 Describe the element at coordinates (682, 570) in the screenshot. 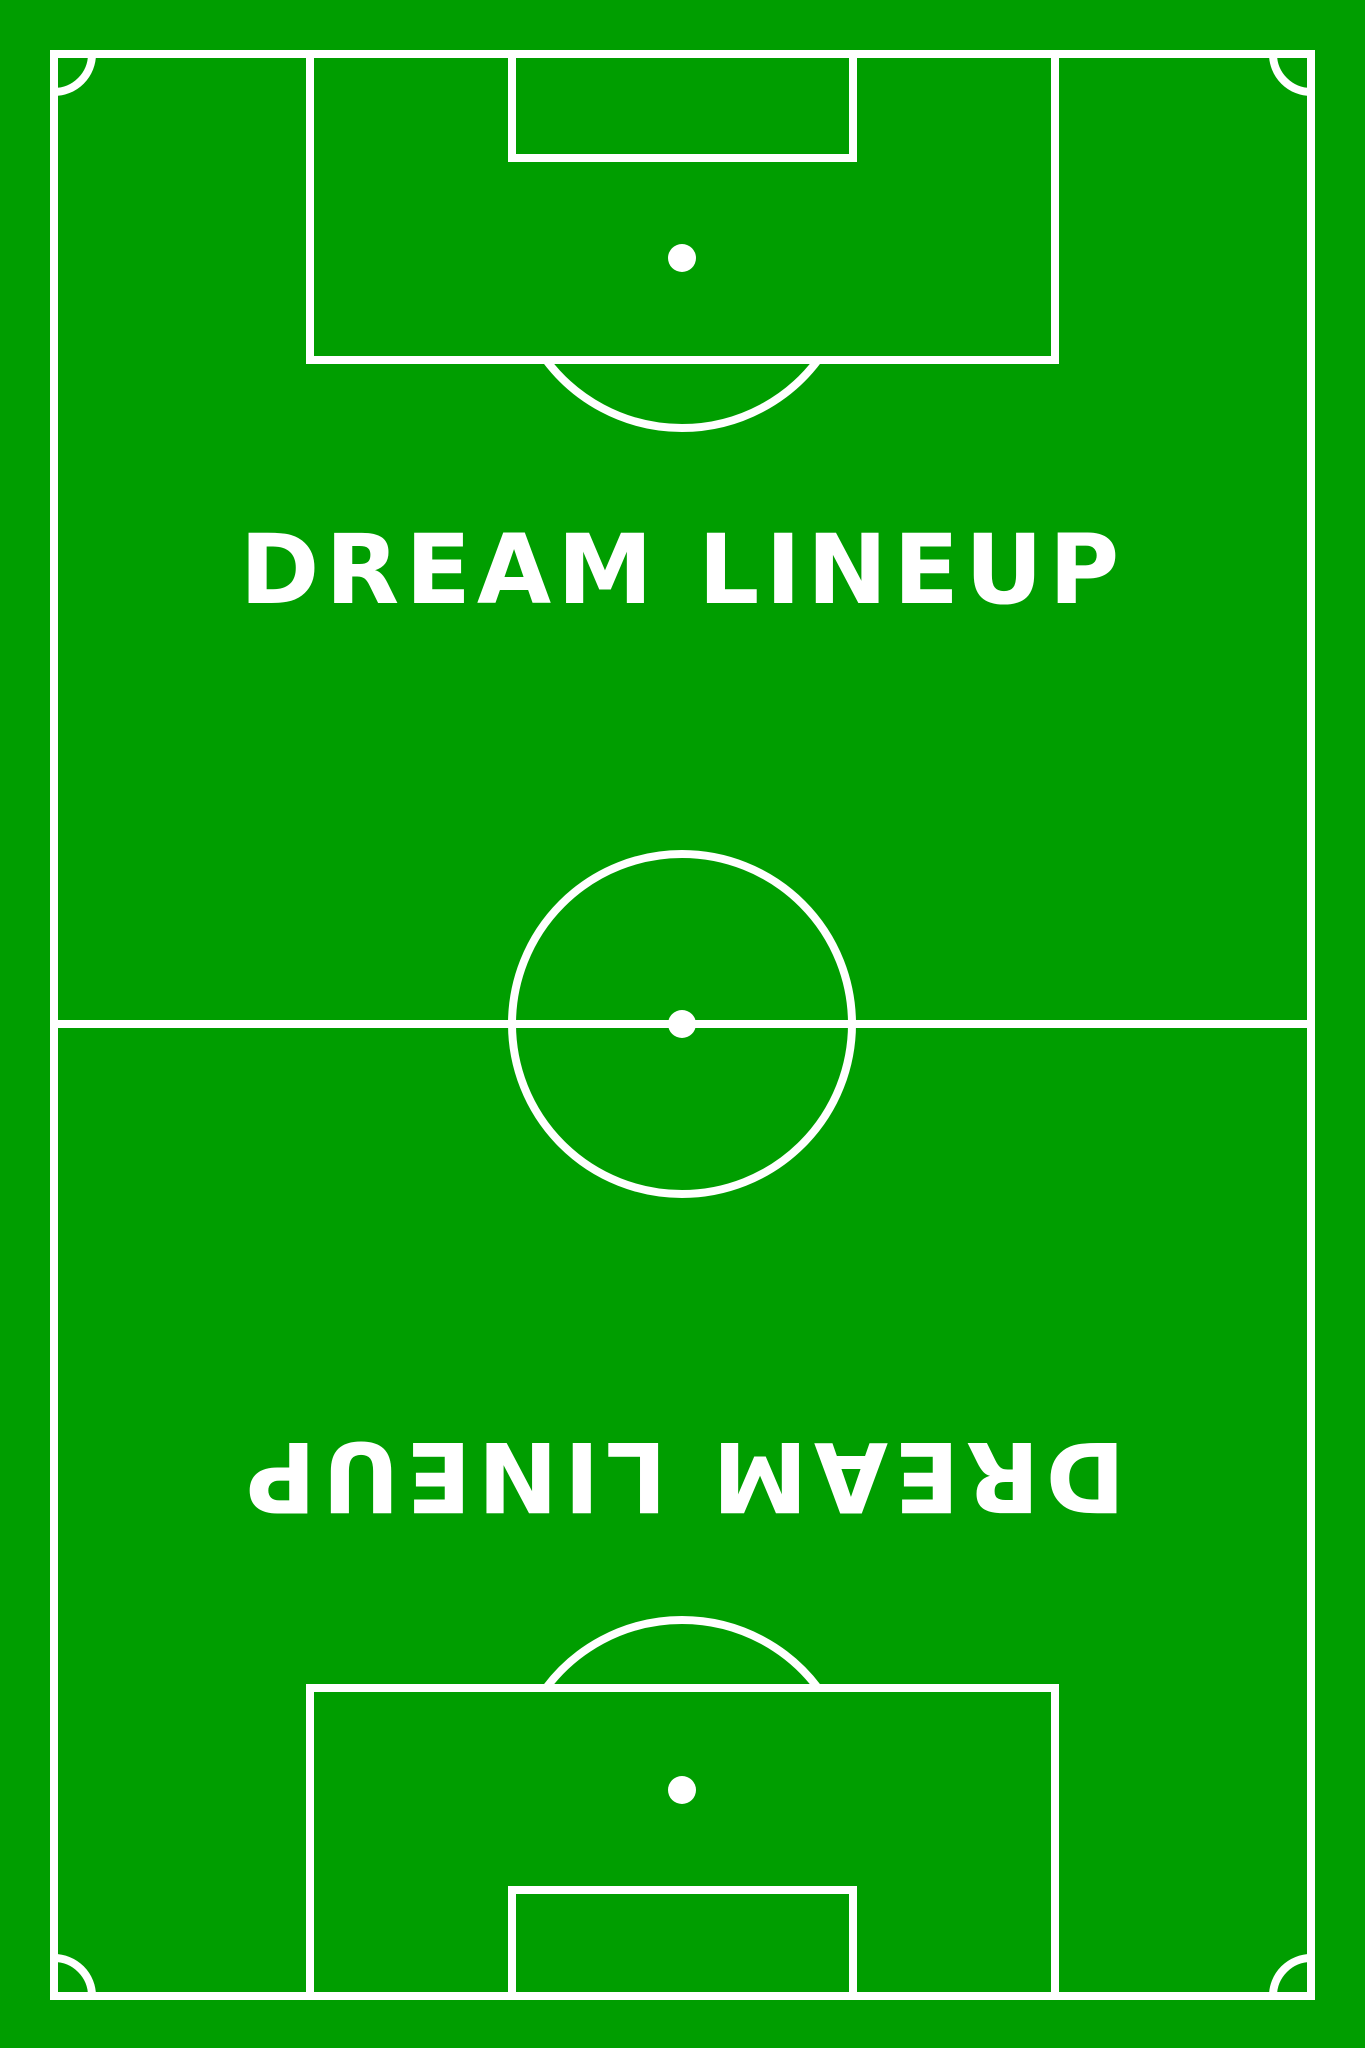

I see `title-top: DREAM LINEUP` at that location.